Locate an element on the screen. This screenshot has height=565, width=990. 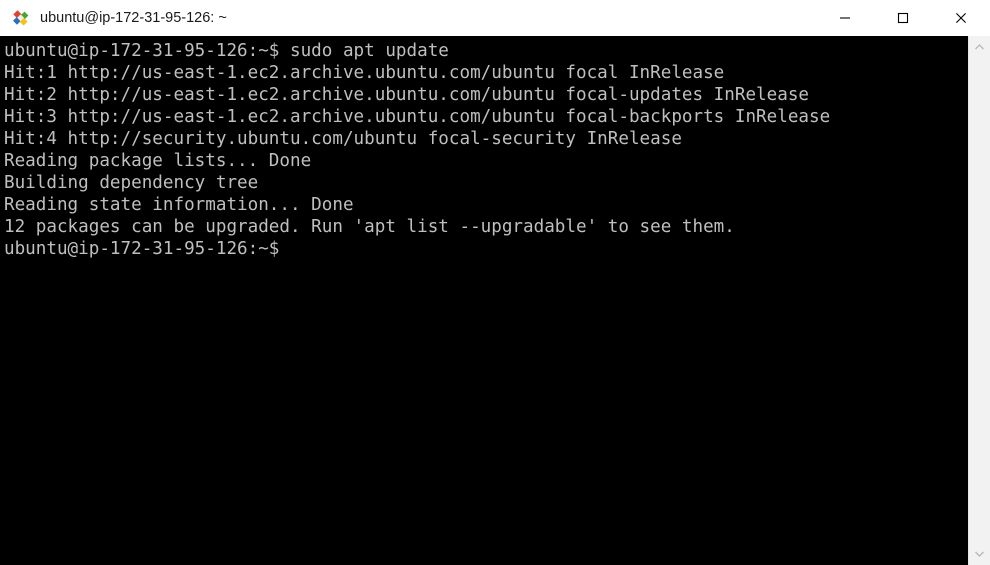
scrollbar-thumb is located at coordinates (979, 300).